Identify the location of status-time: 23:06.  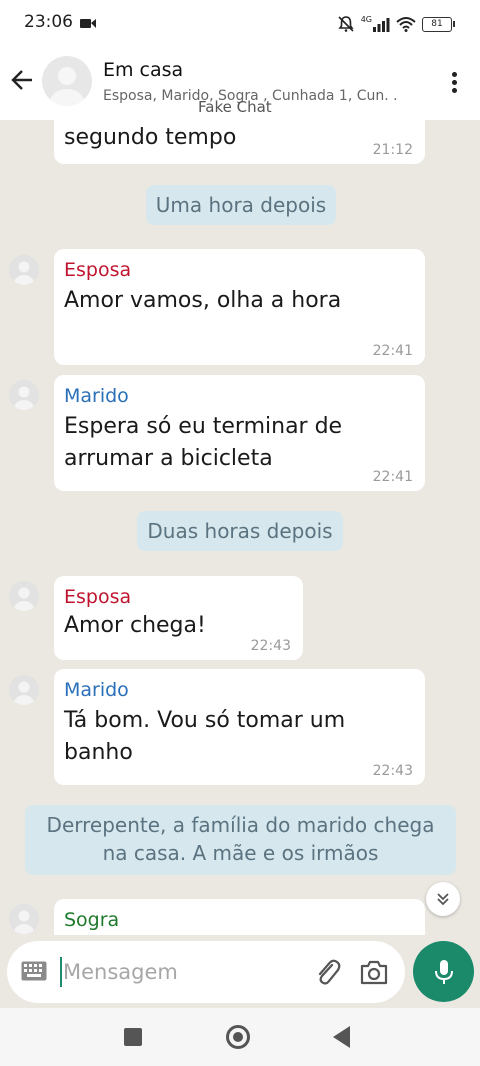
(48, 22).